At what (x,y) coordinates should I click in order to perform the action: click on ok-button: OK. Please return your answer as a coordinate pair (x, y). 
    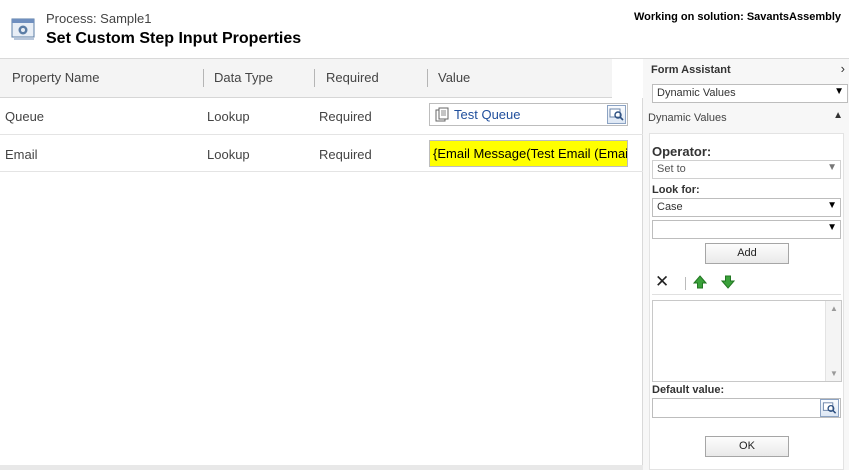
    Looking at the image, I should click on (747, 446).